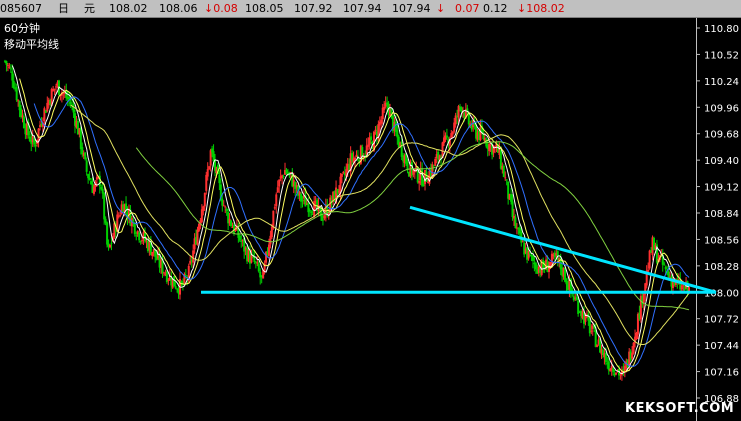  I want to click on y-tick-label: 107.16, so click(721, 373).